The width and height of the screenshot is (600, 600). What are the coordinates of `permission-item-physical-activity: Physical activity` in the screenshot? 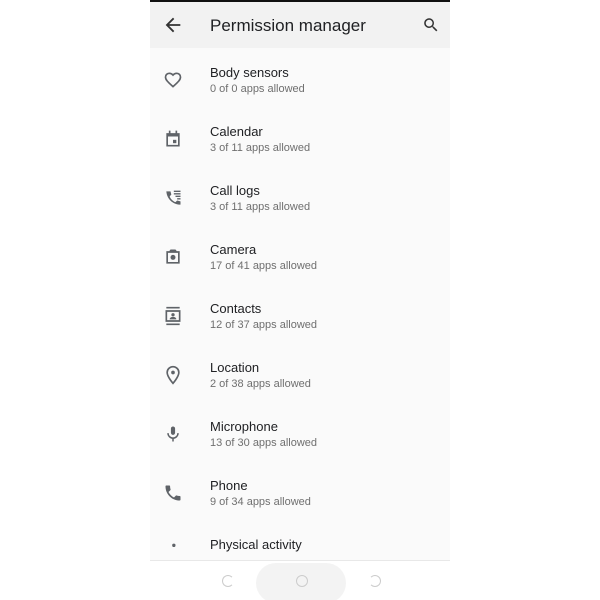 It's located at (300, 540).